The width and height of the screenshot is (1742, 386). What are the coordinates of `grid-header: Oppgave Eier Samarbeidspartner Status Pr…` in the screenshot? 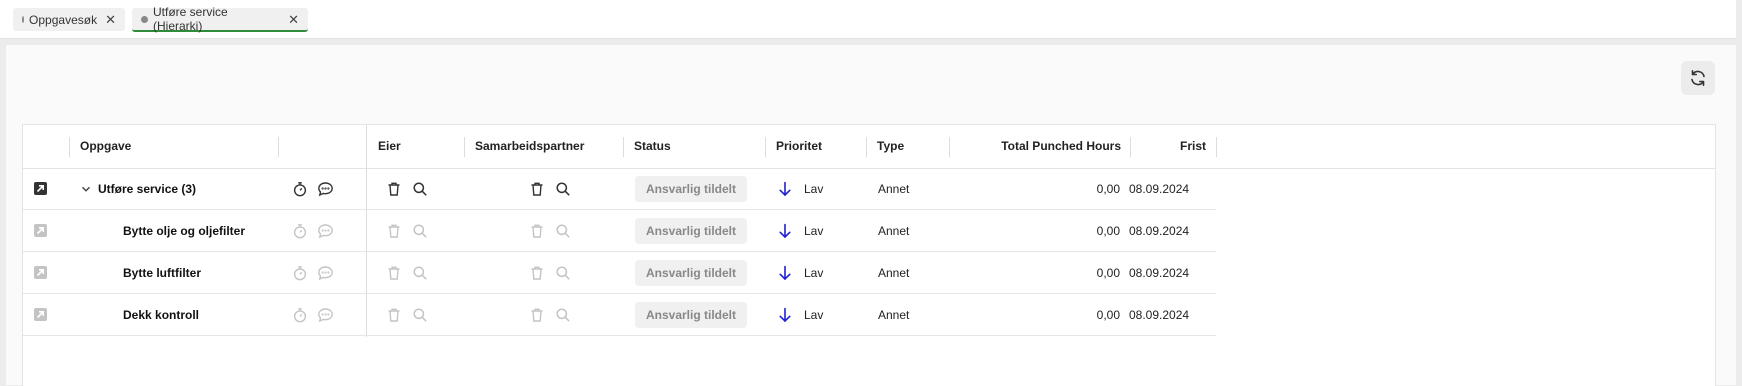 It's located at (869, 147).